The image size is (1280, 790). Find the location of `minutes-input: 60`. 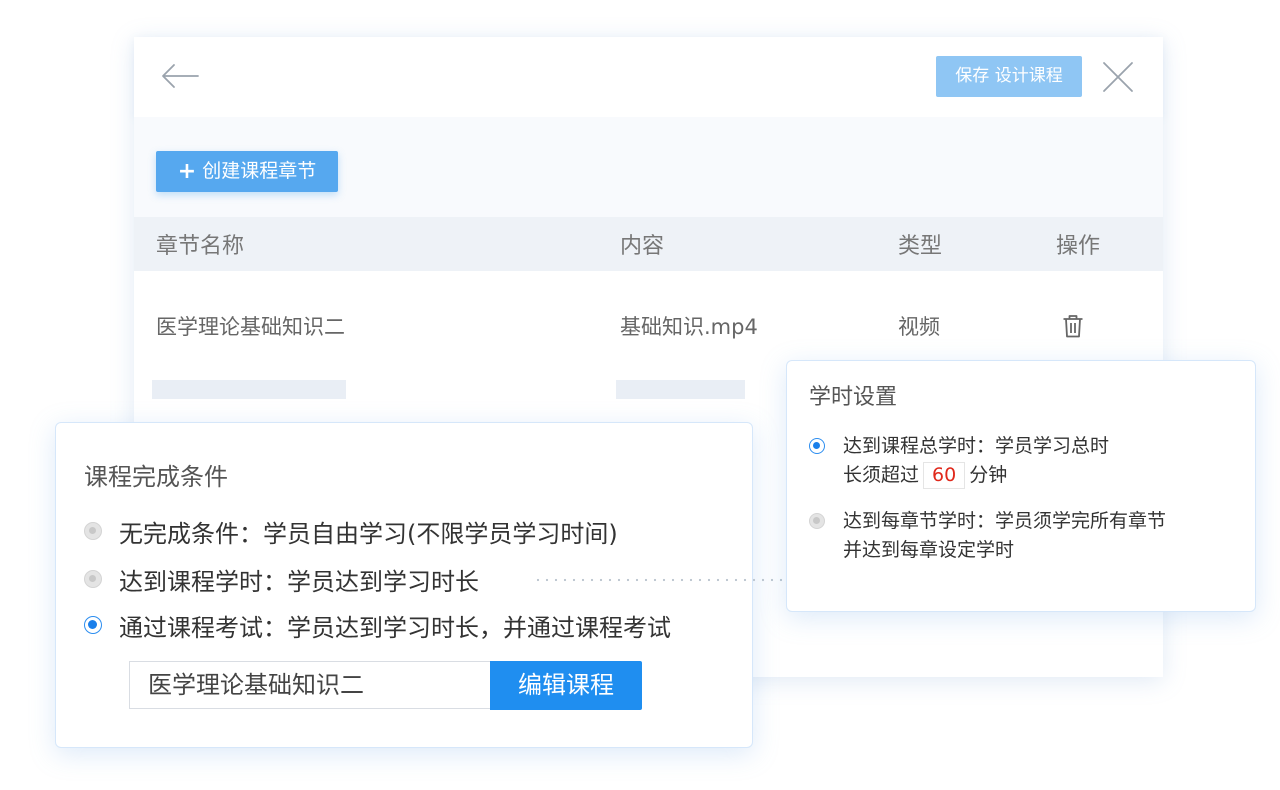

minutes-input: 60 is located at coordinates (944, 475).